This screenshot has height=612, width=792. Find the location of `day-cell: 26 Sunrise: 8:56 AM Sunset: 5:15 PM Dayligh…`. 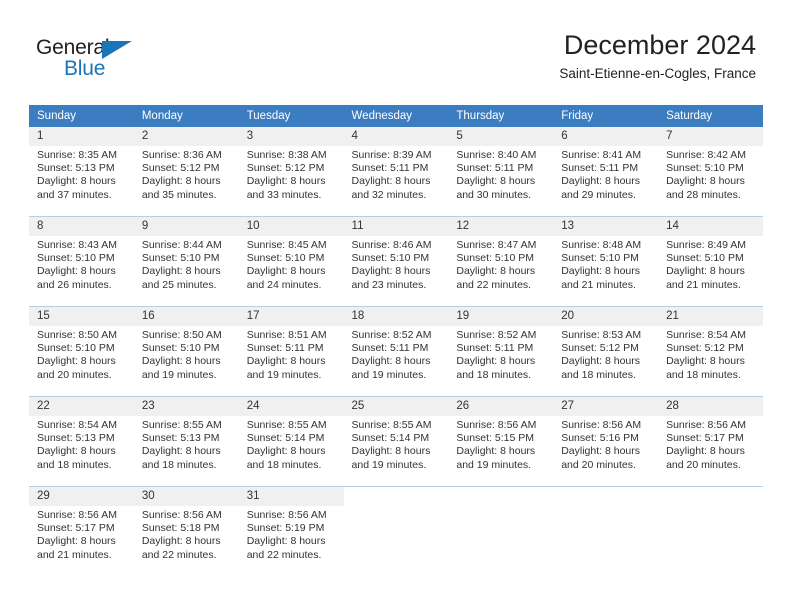

day-cell: 26 Sunrise: 8:56 AM Sunset: 5:15 PM Dayligh… is located at coordinates (501, 441).